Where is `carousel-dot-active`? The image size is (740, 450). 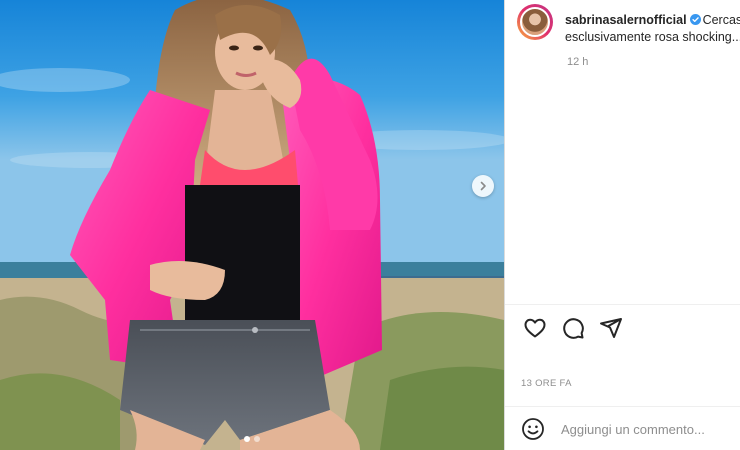
carousel-dot-active is located at coordinates (247, 439).